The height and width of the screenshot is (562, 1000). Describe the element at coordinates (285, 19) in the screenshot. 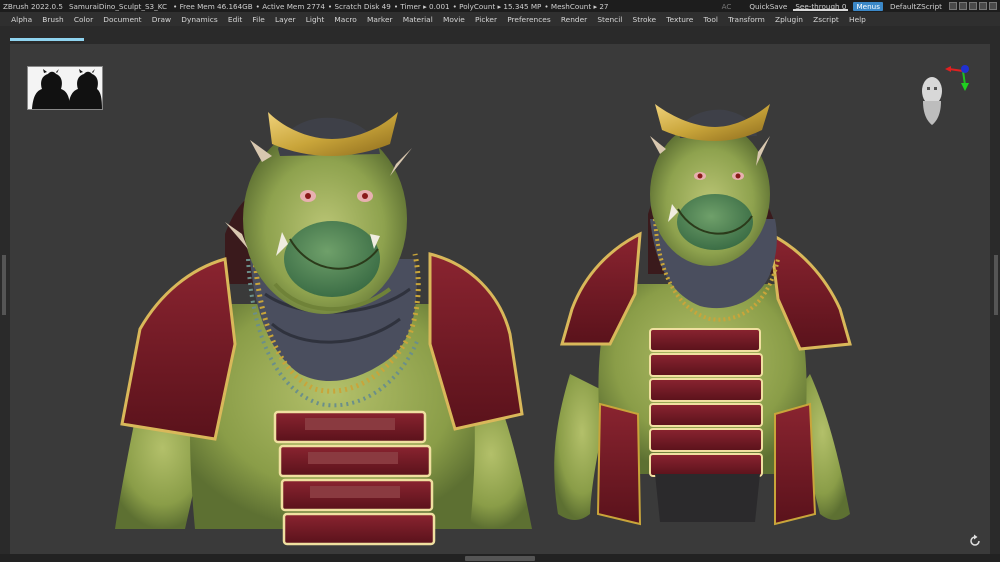

I see `menu-layer: Layer` at that location.